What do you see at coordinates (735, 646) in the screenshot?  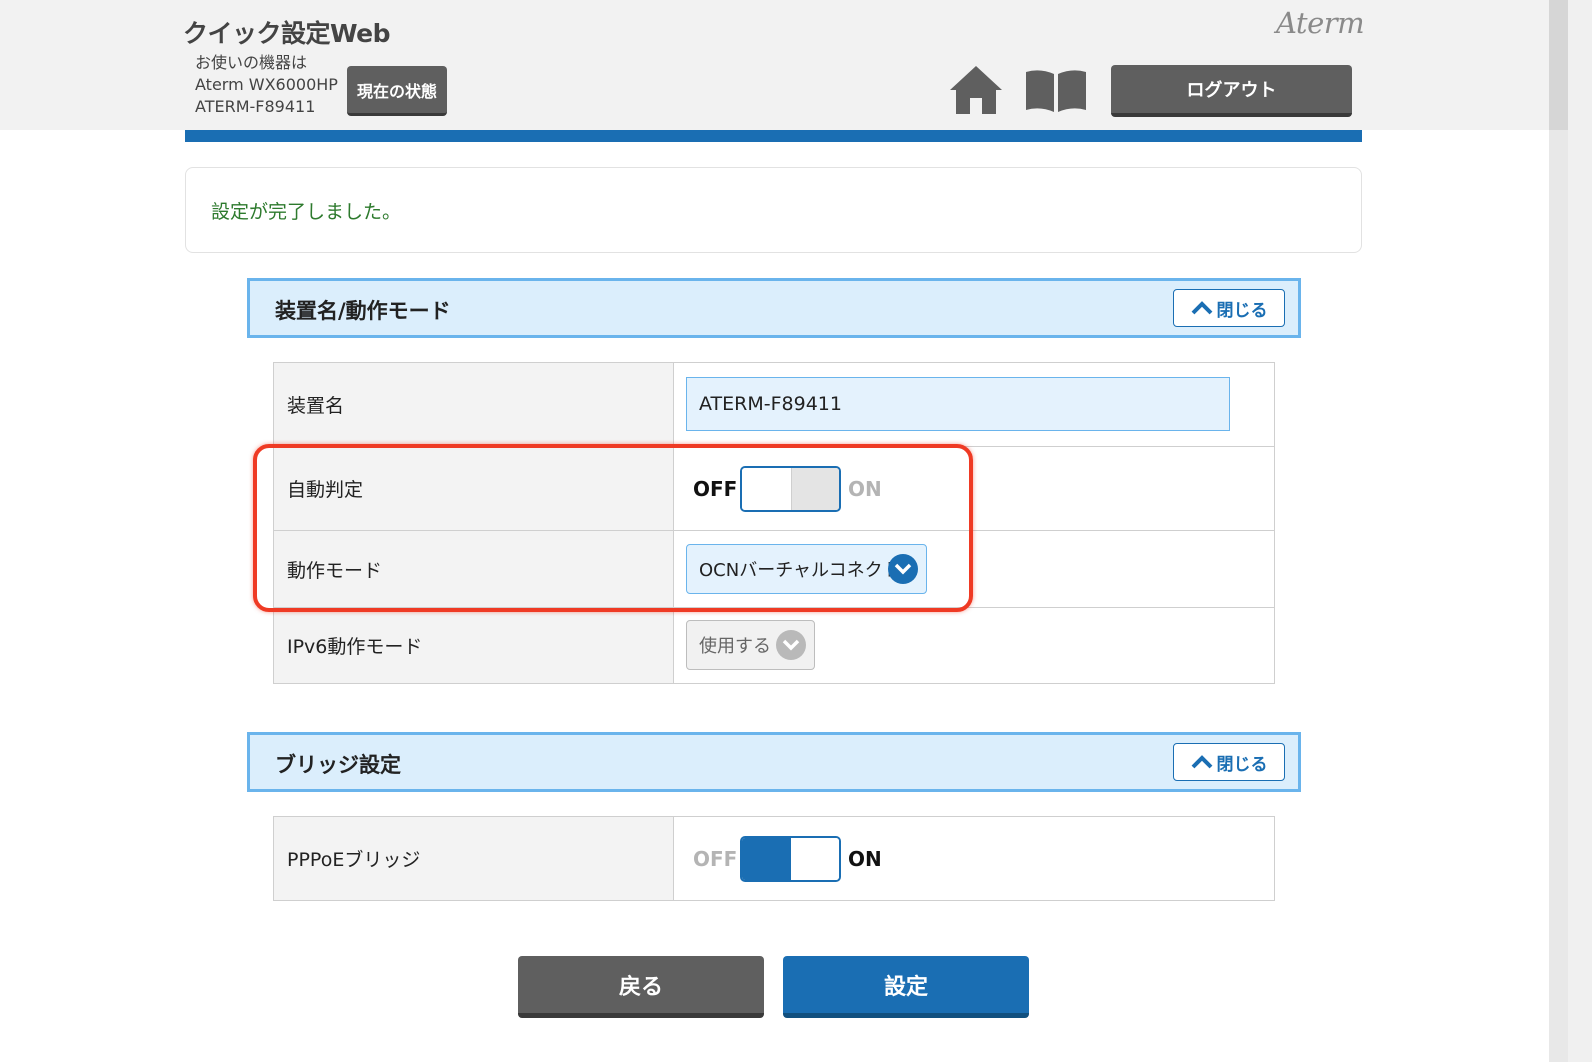 I see `ipv6-mode-value: 使用する` at bounding box center [735, 646].